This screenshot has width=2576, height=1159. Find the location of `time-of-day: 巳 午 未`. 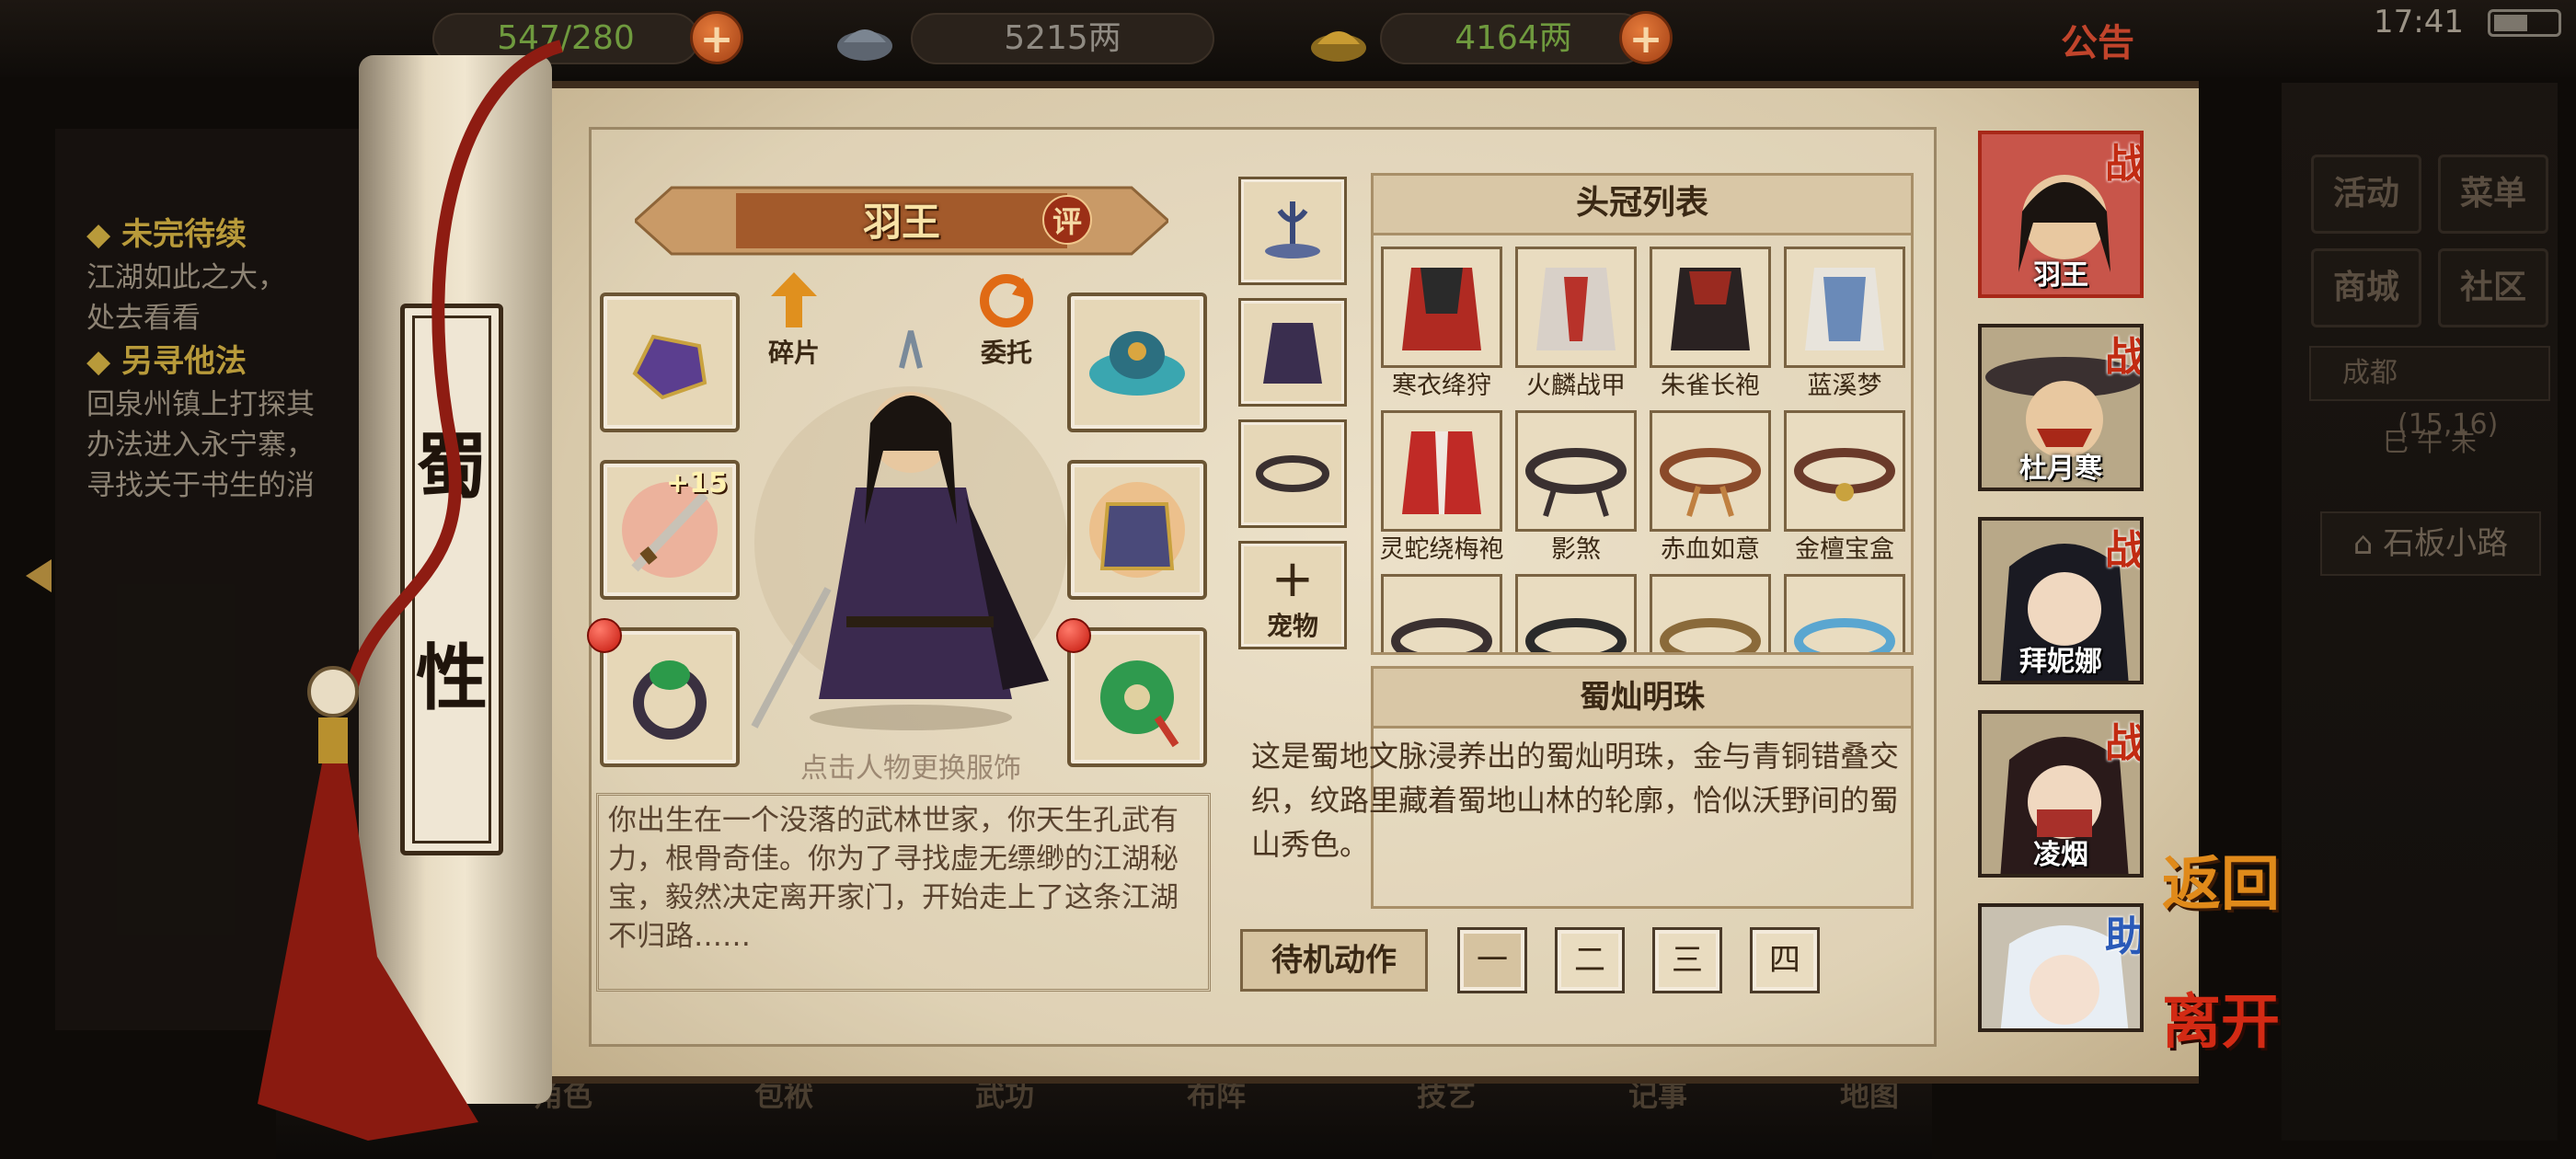

time-of-day: 巳 午 未 is located at coordinates (2430, 442).